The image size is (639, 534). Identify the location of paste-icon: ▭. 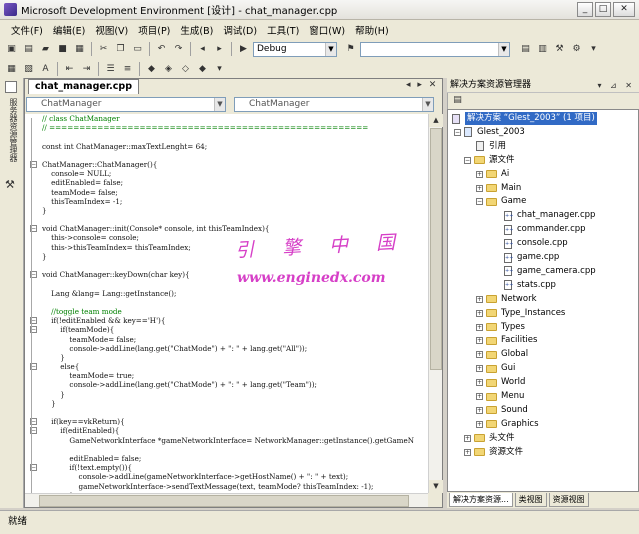
(137, 49).